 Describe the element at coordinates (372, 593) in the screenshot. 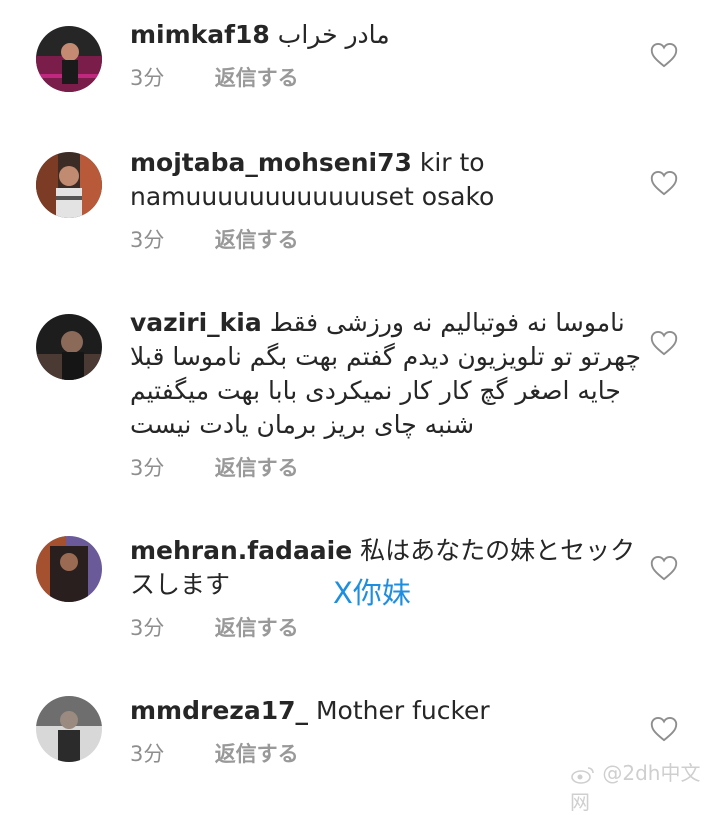

I see `translation-annotation: X你妹` at that location.